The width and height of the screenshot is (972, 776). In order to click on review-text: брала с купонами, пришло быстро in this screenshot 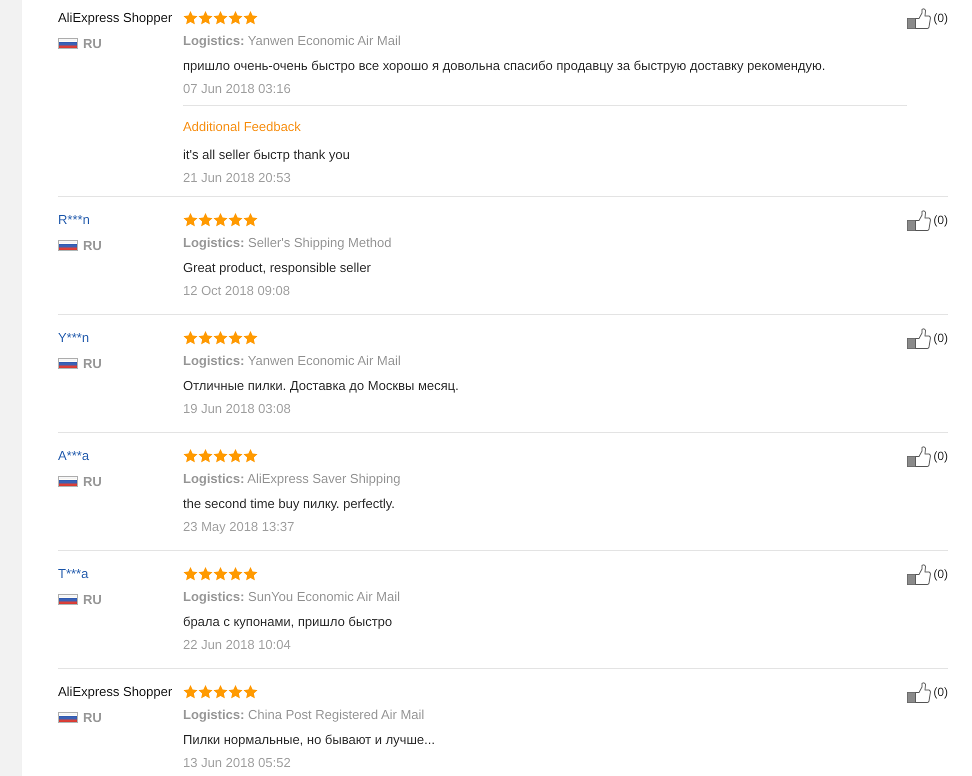, I will do `click(288, 622)`.